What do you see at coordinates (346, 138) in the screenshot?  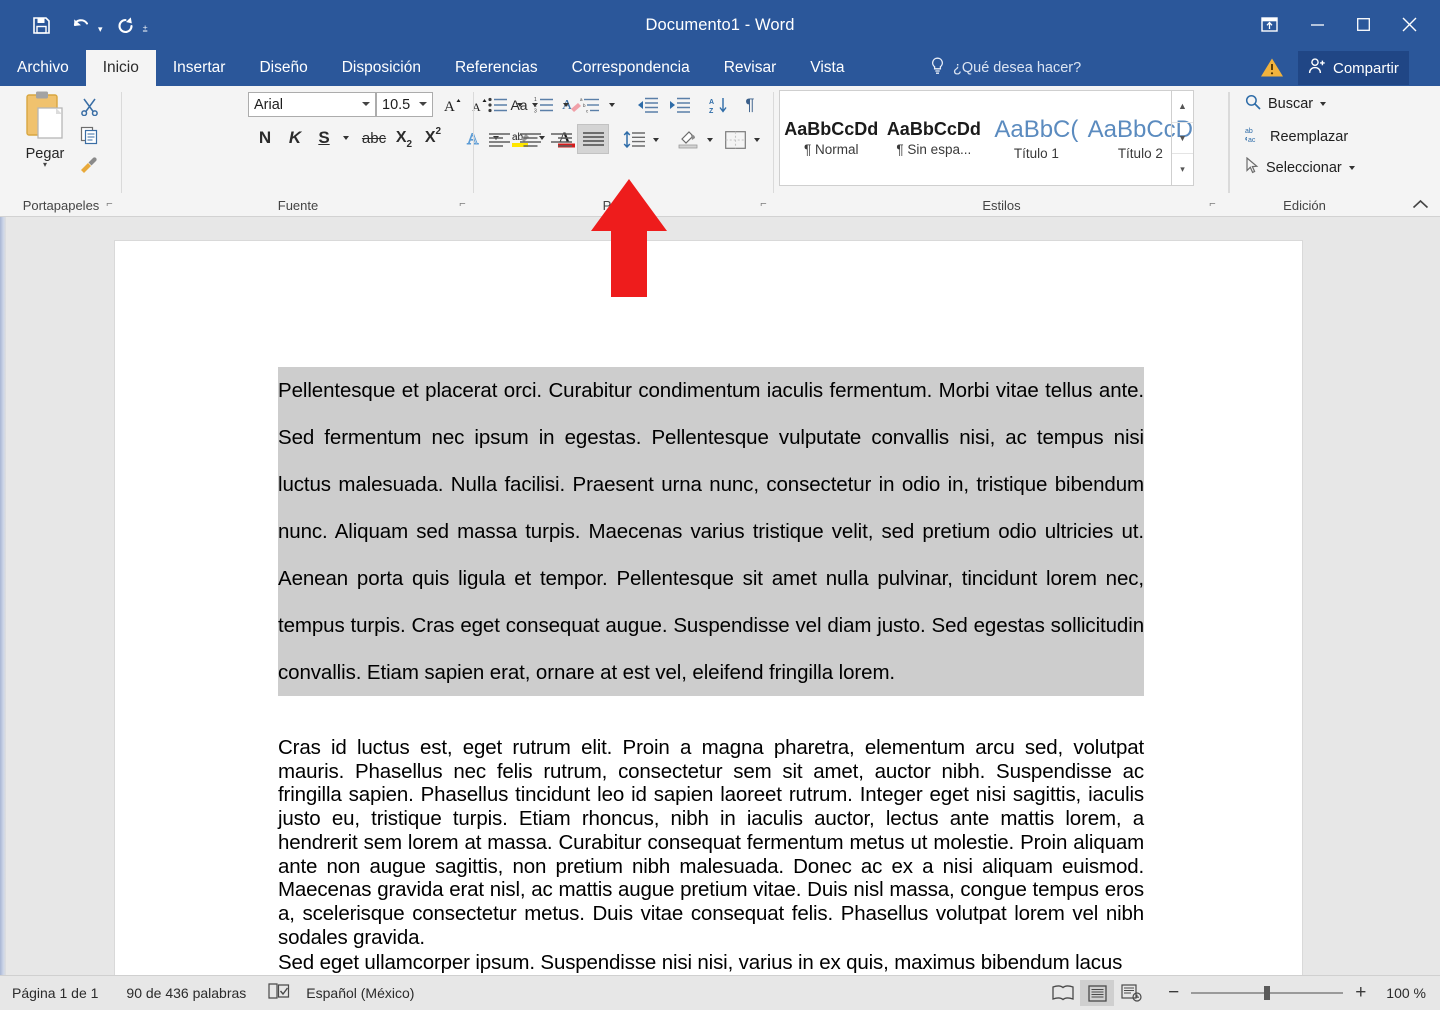 I see `underline-caret-icon` at bounding box center [346, 138].